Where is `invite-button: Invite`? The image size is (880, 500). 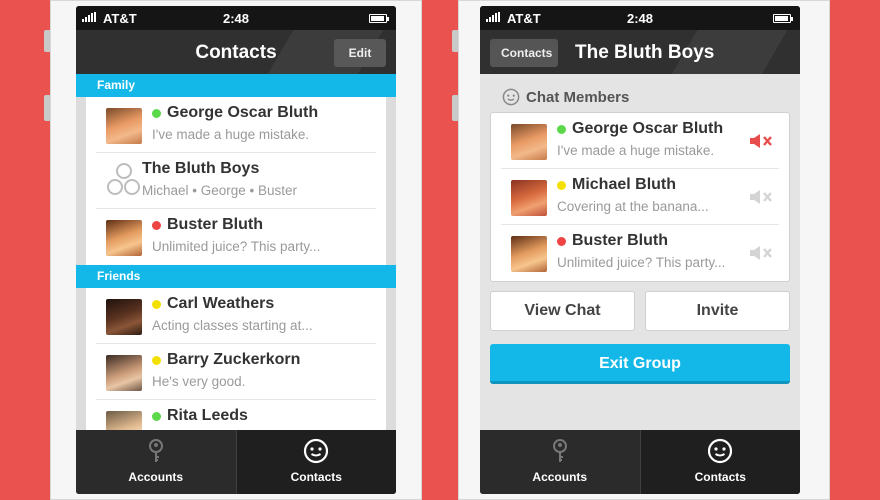 invite-button: Invite is located at coordinates (717, 311).